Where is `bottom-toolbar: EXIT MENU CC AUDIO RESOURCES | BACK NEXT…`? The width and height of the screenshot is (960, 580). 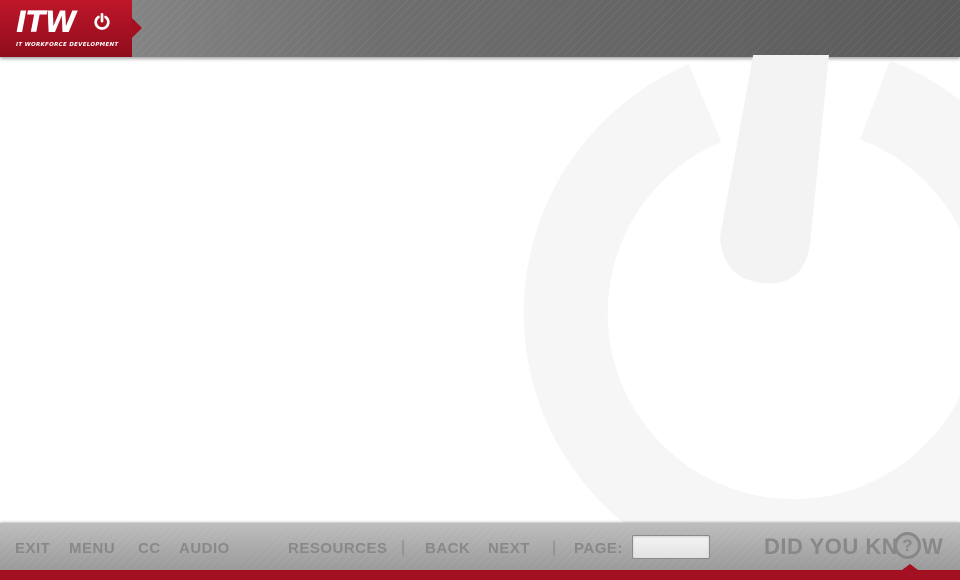 bottom-toolbar: EXIT MENU CC AUDIO RESOURCES | BACK NEXT… is located at coordinates (480, 546).